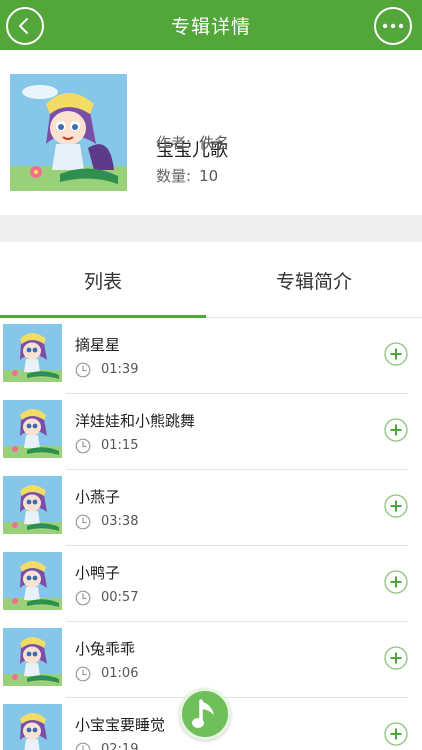 The image size is (422, 750). I want to click on song-duration: 03:38, so click(120, 521).